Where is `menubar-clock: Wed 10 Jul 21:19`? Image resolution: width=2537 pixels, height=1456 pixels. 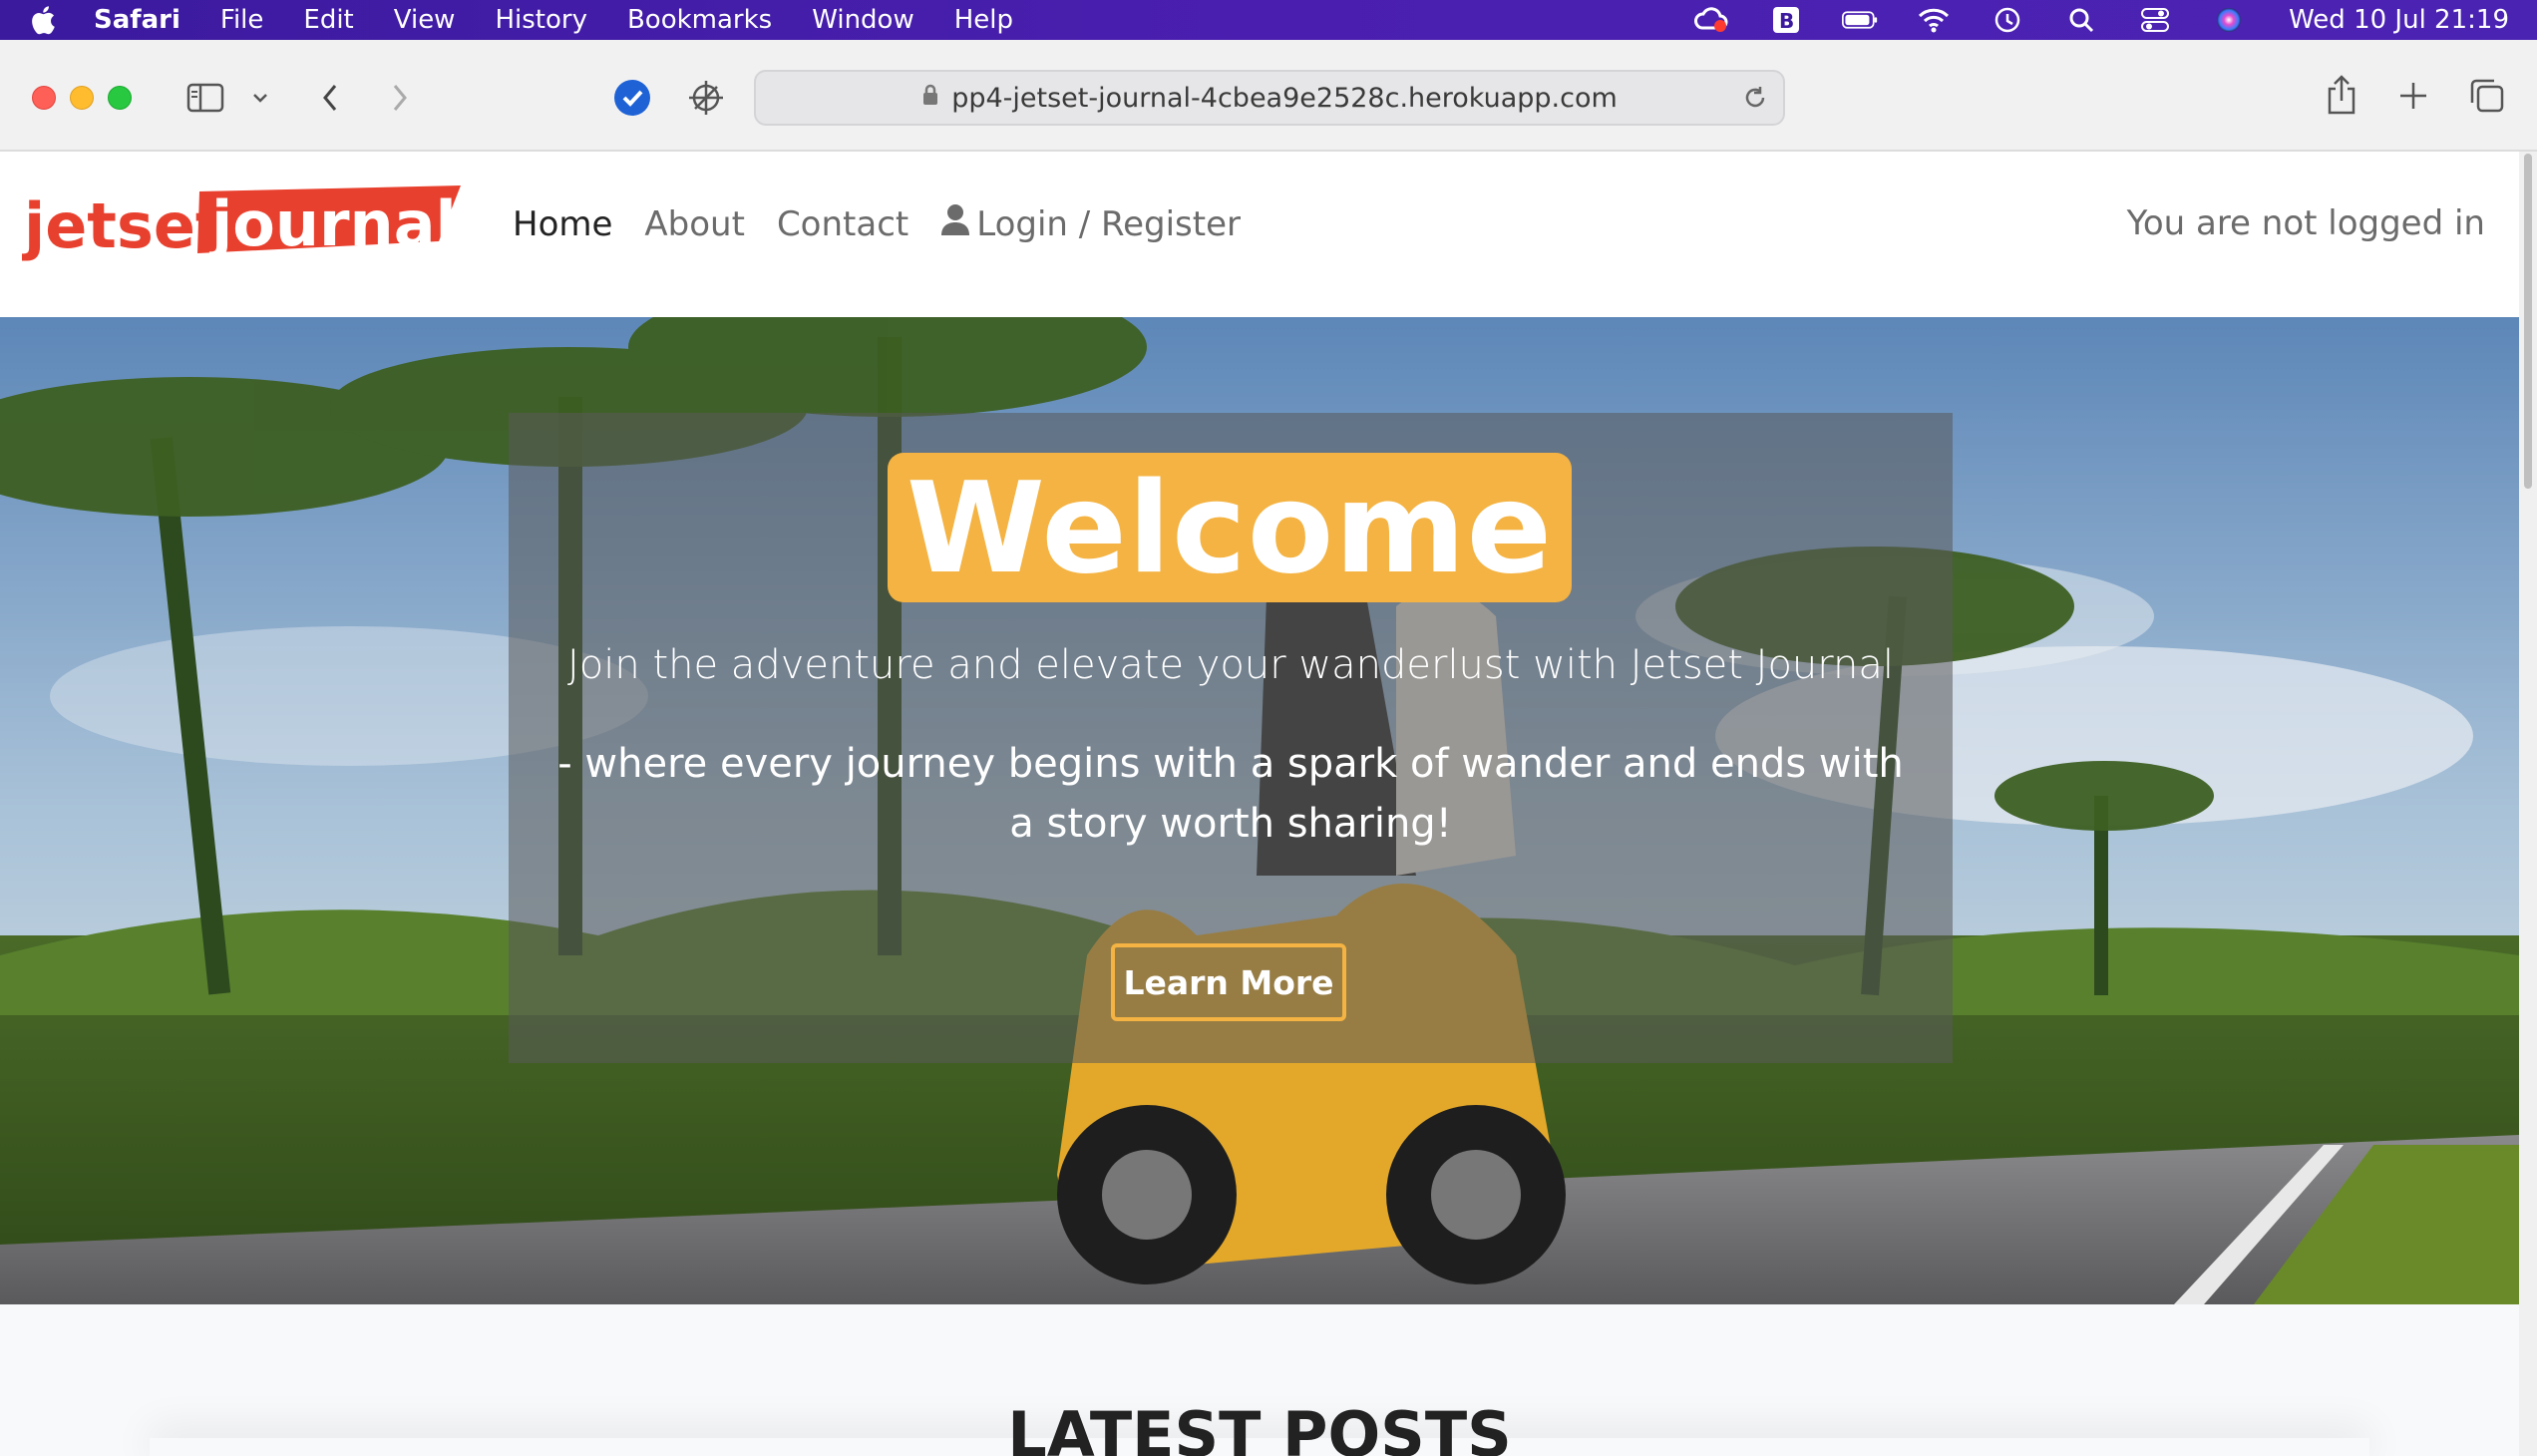
menubar-clock: Wed 10 Jul 21:19 is located at coordinates (2399, 20).